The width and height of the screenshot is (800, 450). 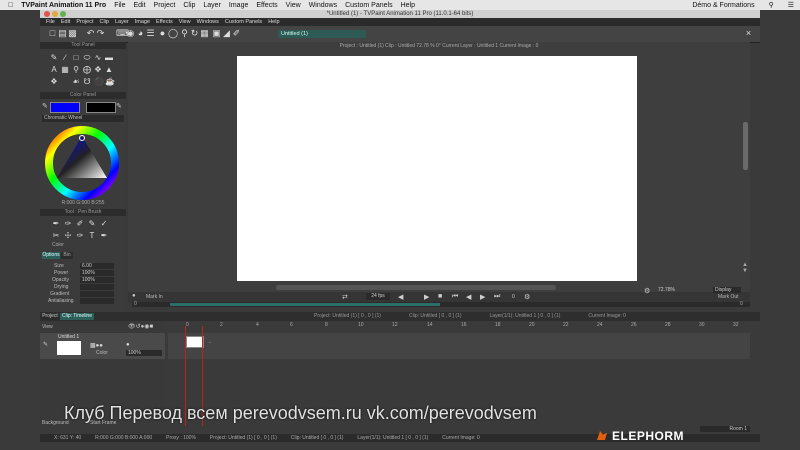 I want to click on vertical-scrollbar, so click(x=745, y=146).